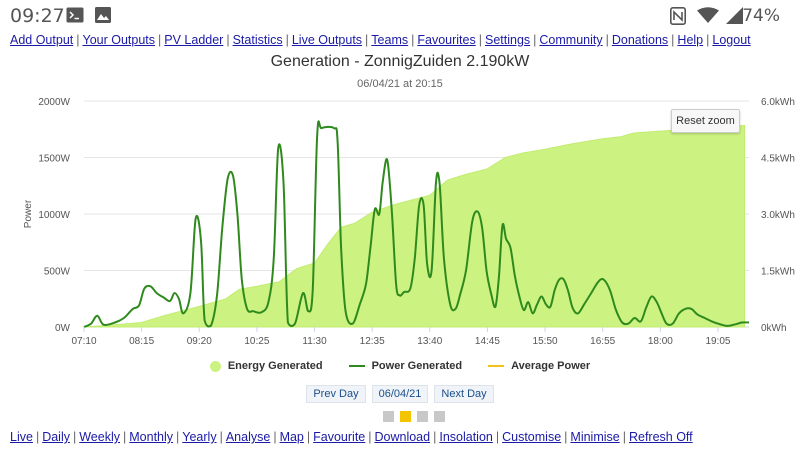  I want to click on x-tick-label: 08:15, so click(141, 341).